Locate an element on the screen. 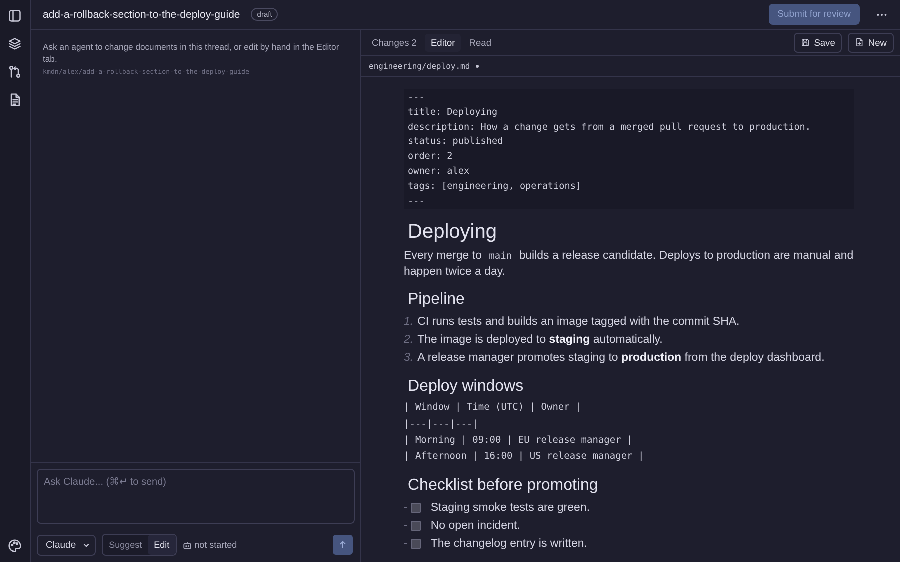 This screenshot has width=900, height=562. robot-icon is located at coordinates (187, 545).